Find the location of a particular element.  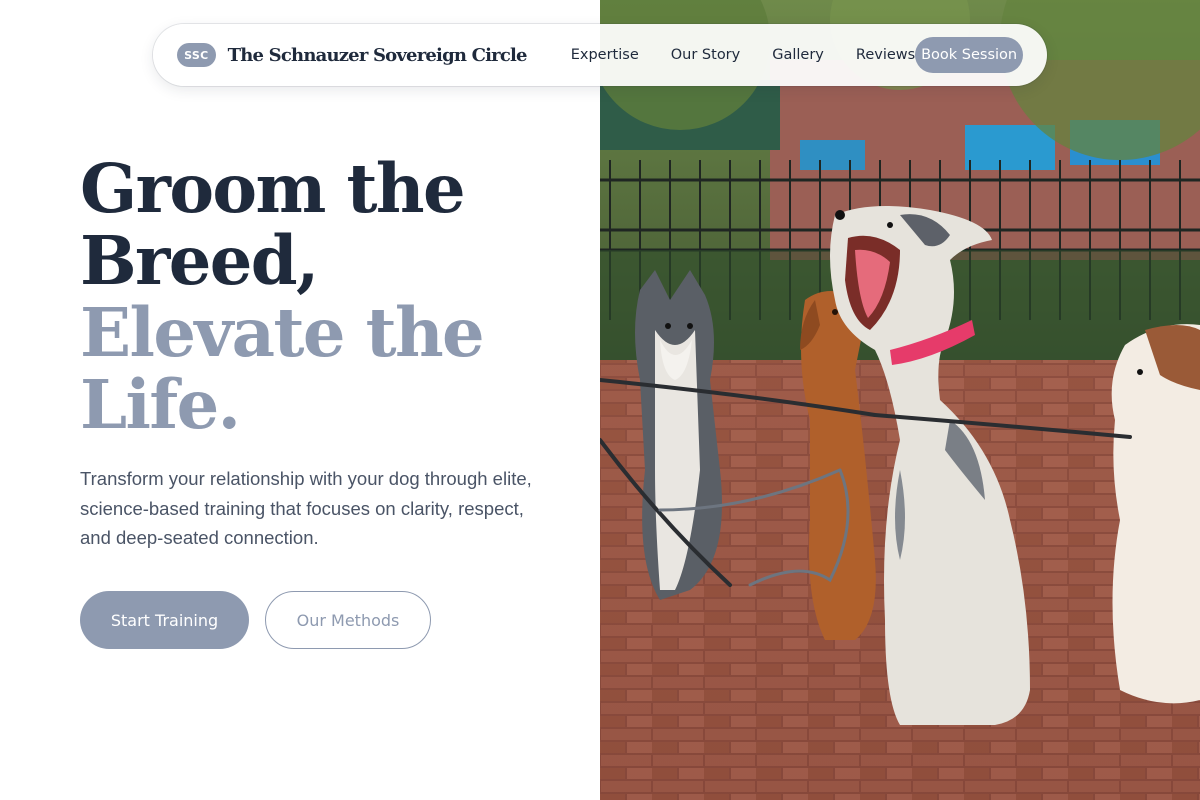

headline-line-2: Breed, is located at coordinates (199, 260).